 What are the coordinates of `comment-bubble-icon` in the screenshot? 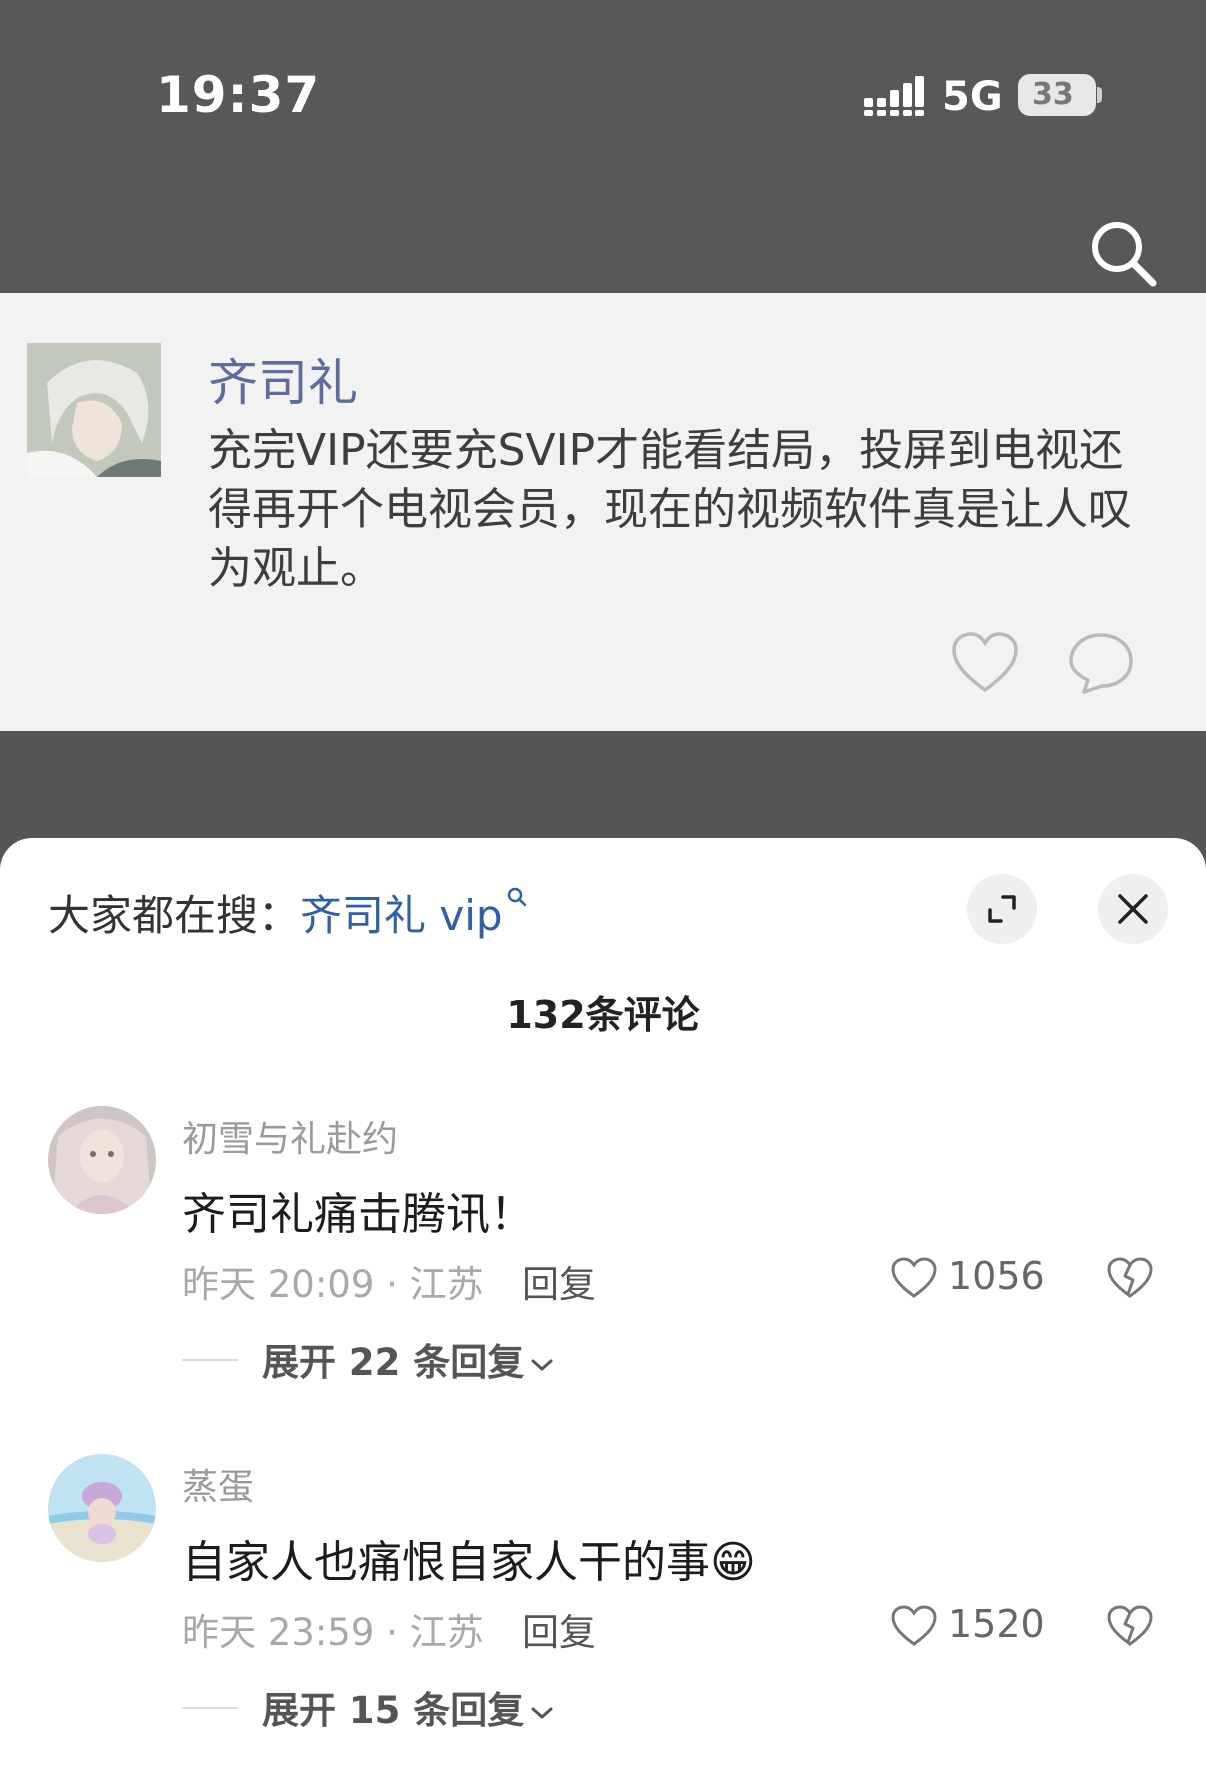 It's located at (1101, 663).